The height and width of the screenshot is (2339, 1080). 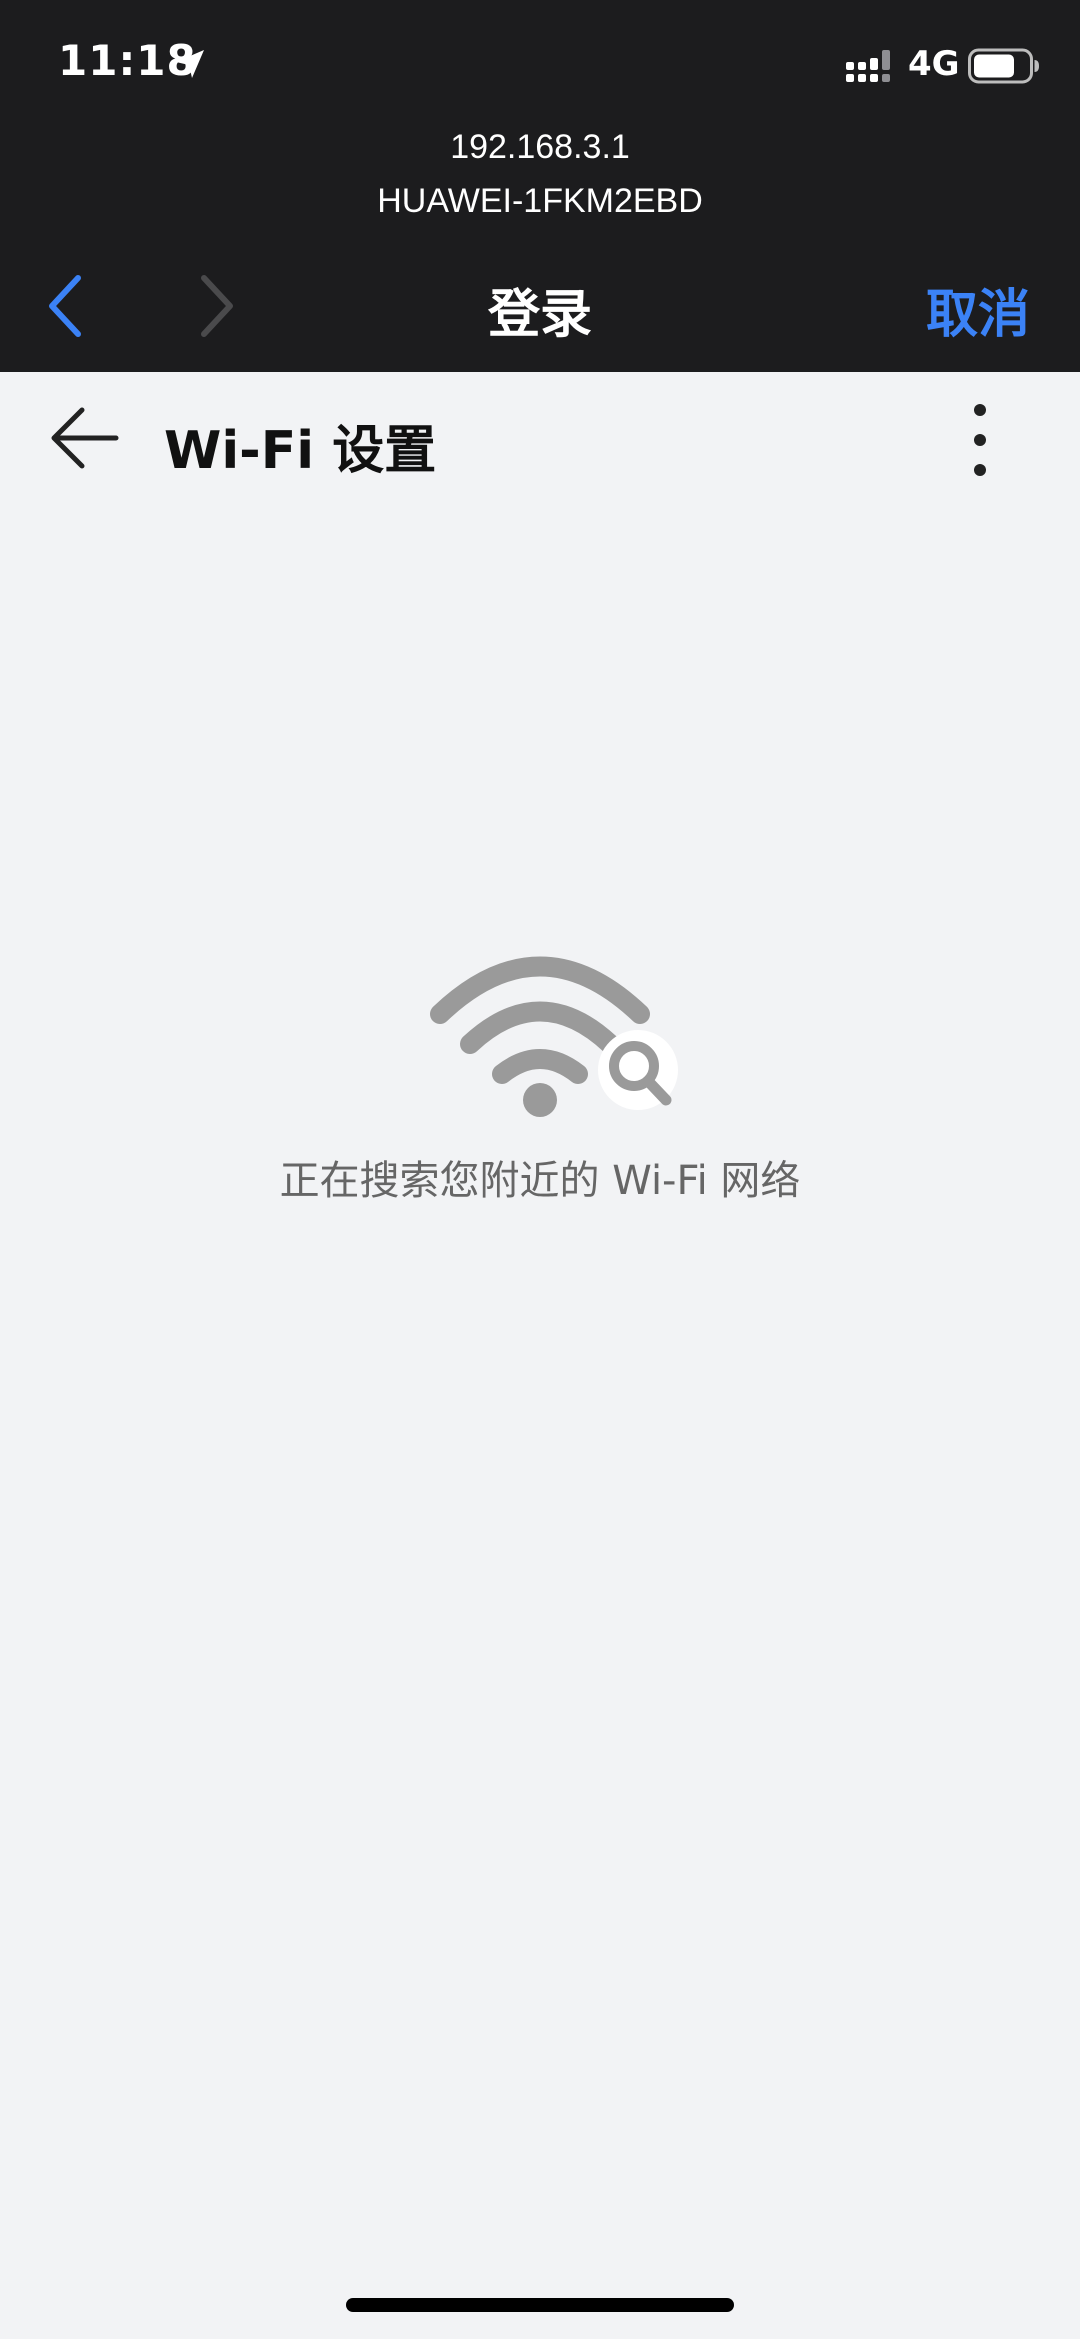 What do you see at coordinates (539, 315) in the screenshot?
I see `portal-title: 登录` at bounding box center [539, 315].